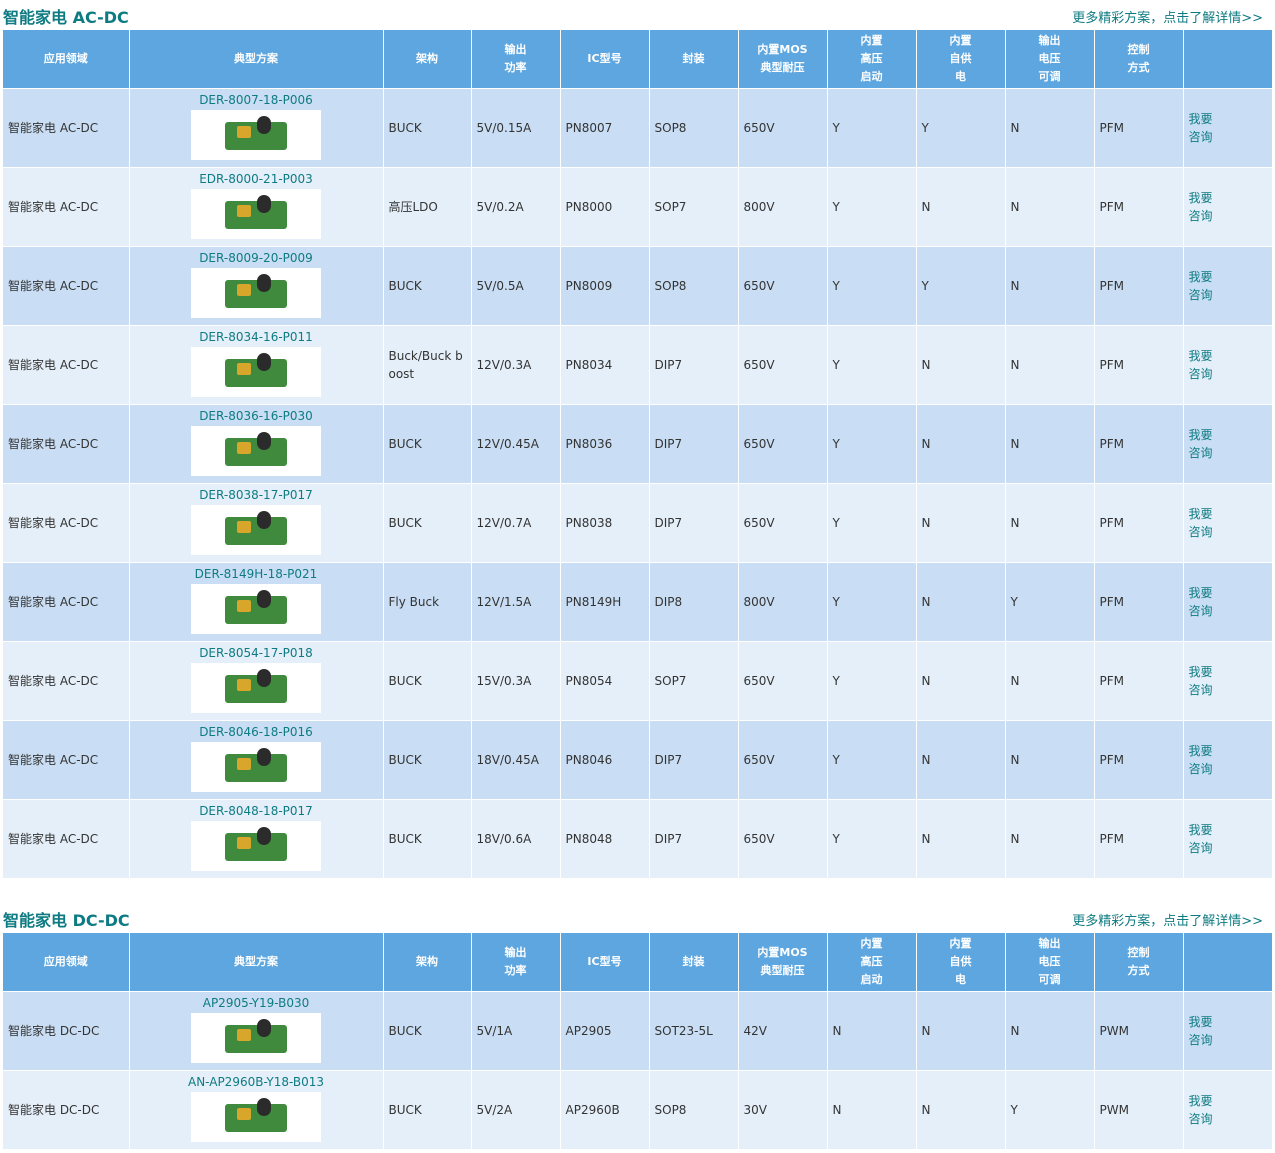  What do you see at coordinates (256, 1003) in the screenshot?
I see `solution-link: AP2905-Y19-B030` at bounding box center [256, 1003].